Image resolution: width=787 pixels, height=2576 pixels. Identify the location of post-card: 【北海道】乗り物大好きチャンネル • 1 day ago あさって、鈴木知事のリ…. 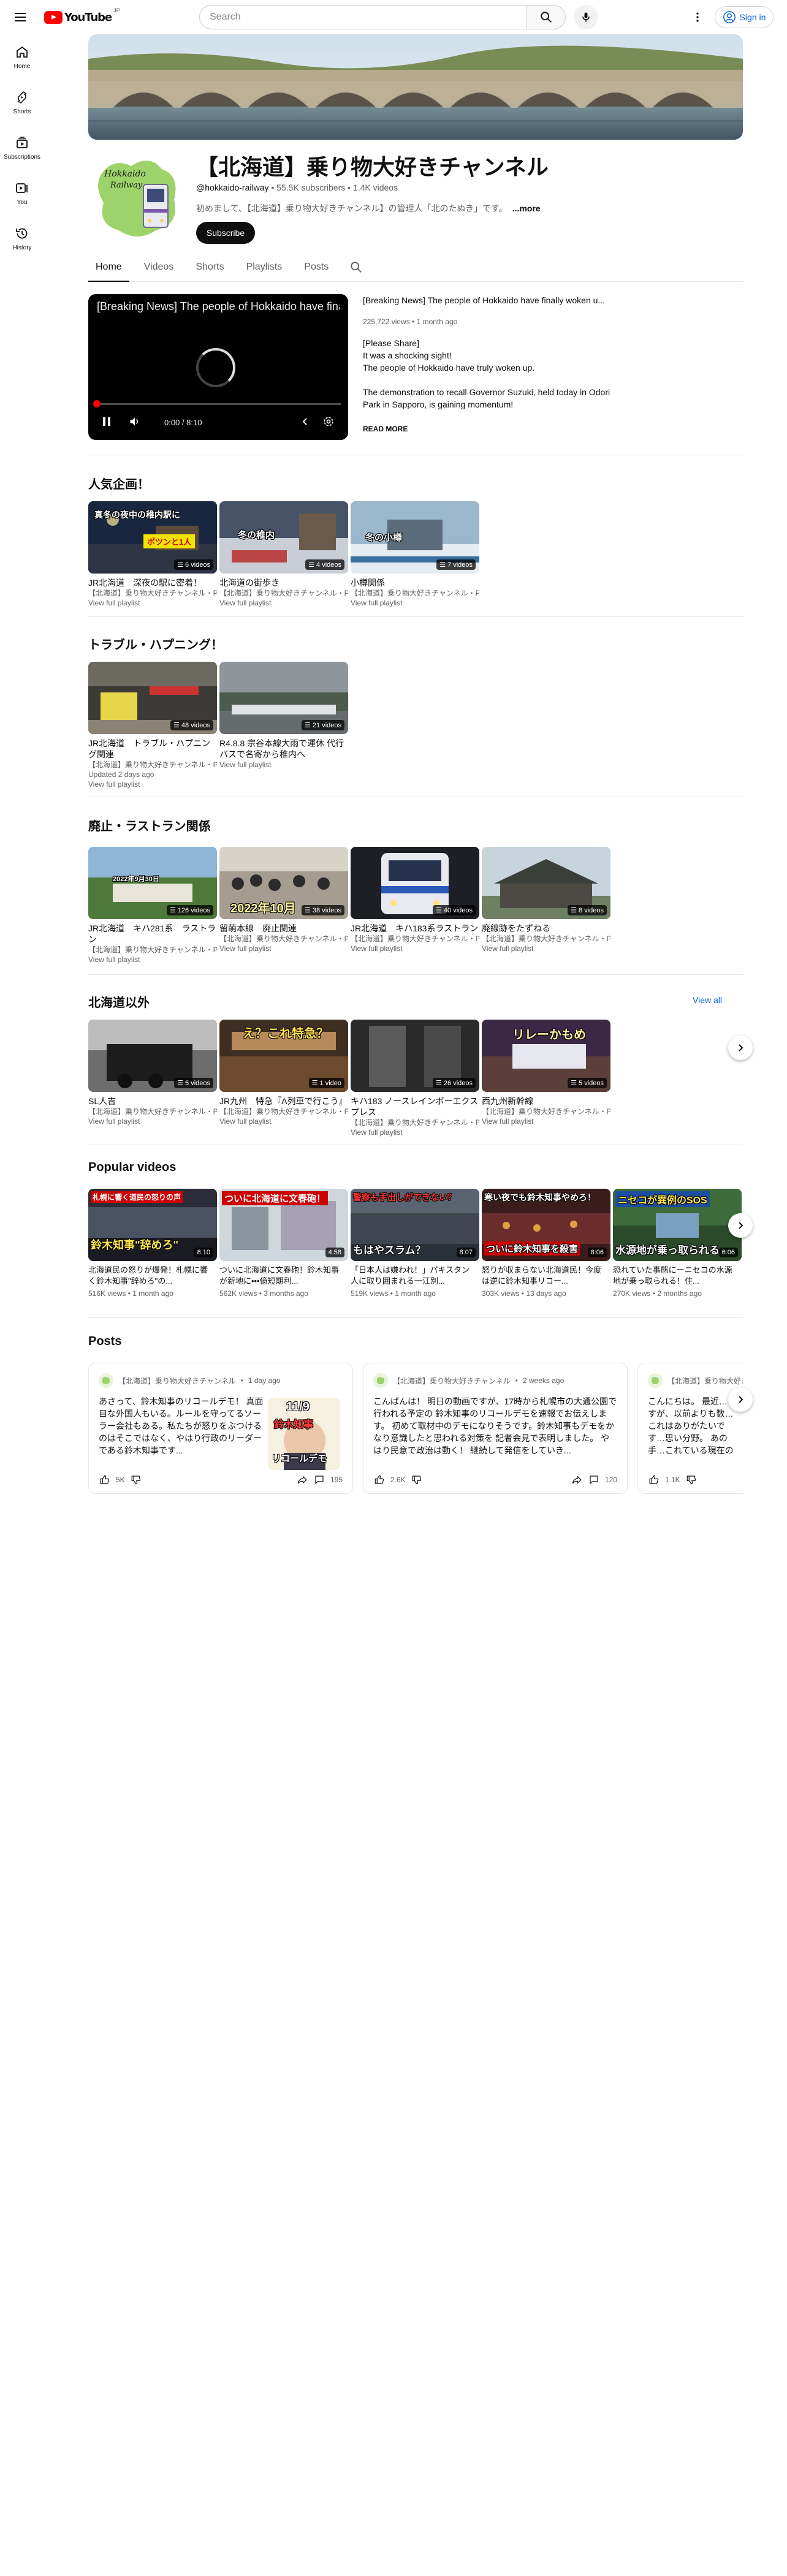
(220, 1429).